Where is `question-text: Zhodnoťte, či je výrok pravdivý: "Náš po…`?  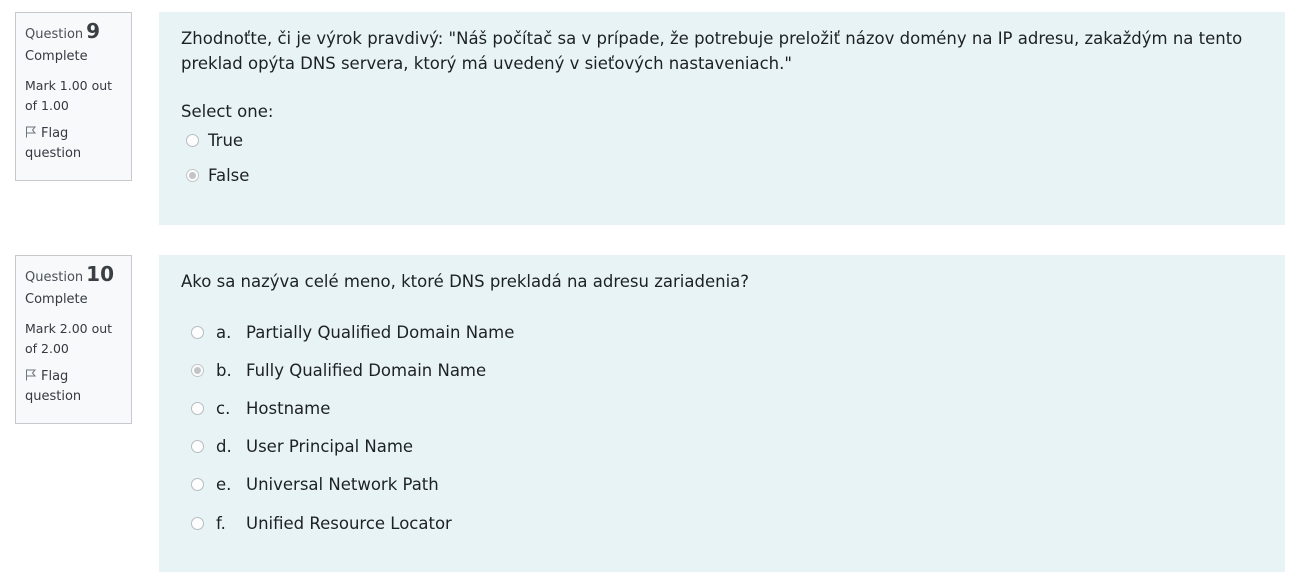
question-text: Zhodnoťte, či je výrok pravdivý: "Náš po… is located at coordinates (712, 51).